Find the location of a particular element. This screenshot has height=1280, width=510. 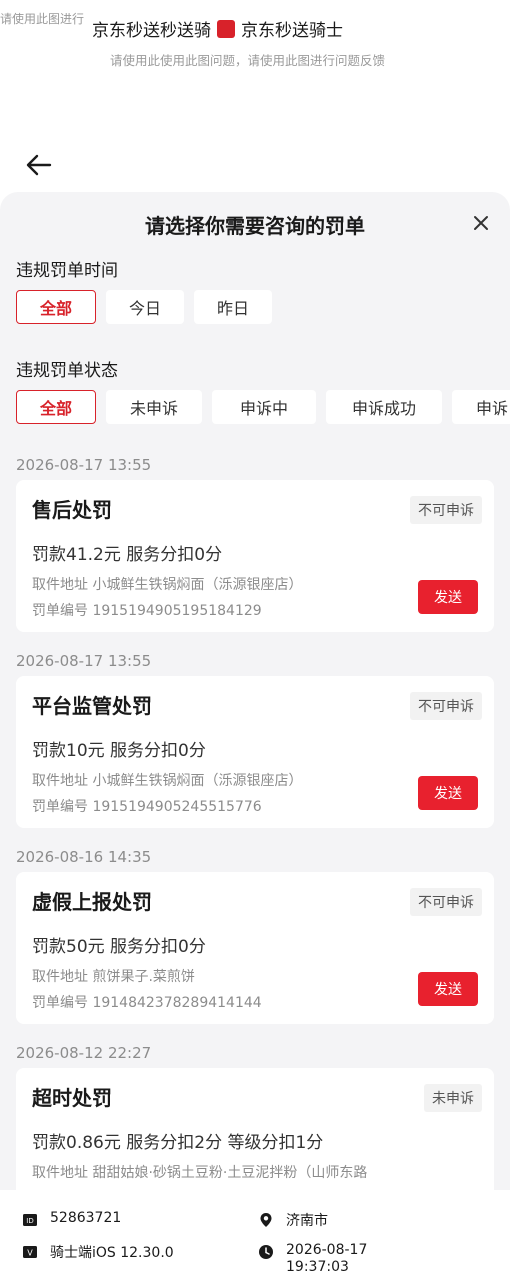

datetime-date: 2026-08-17 is located at coordinates (327, 1250).